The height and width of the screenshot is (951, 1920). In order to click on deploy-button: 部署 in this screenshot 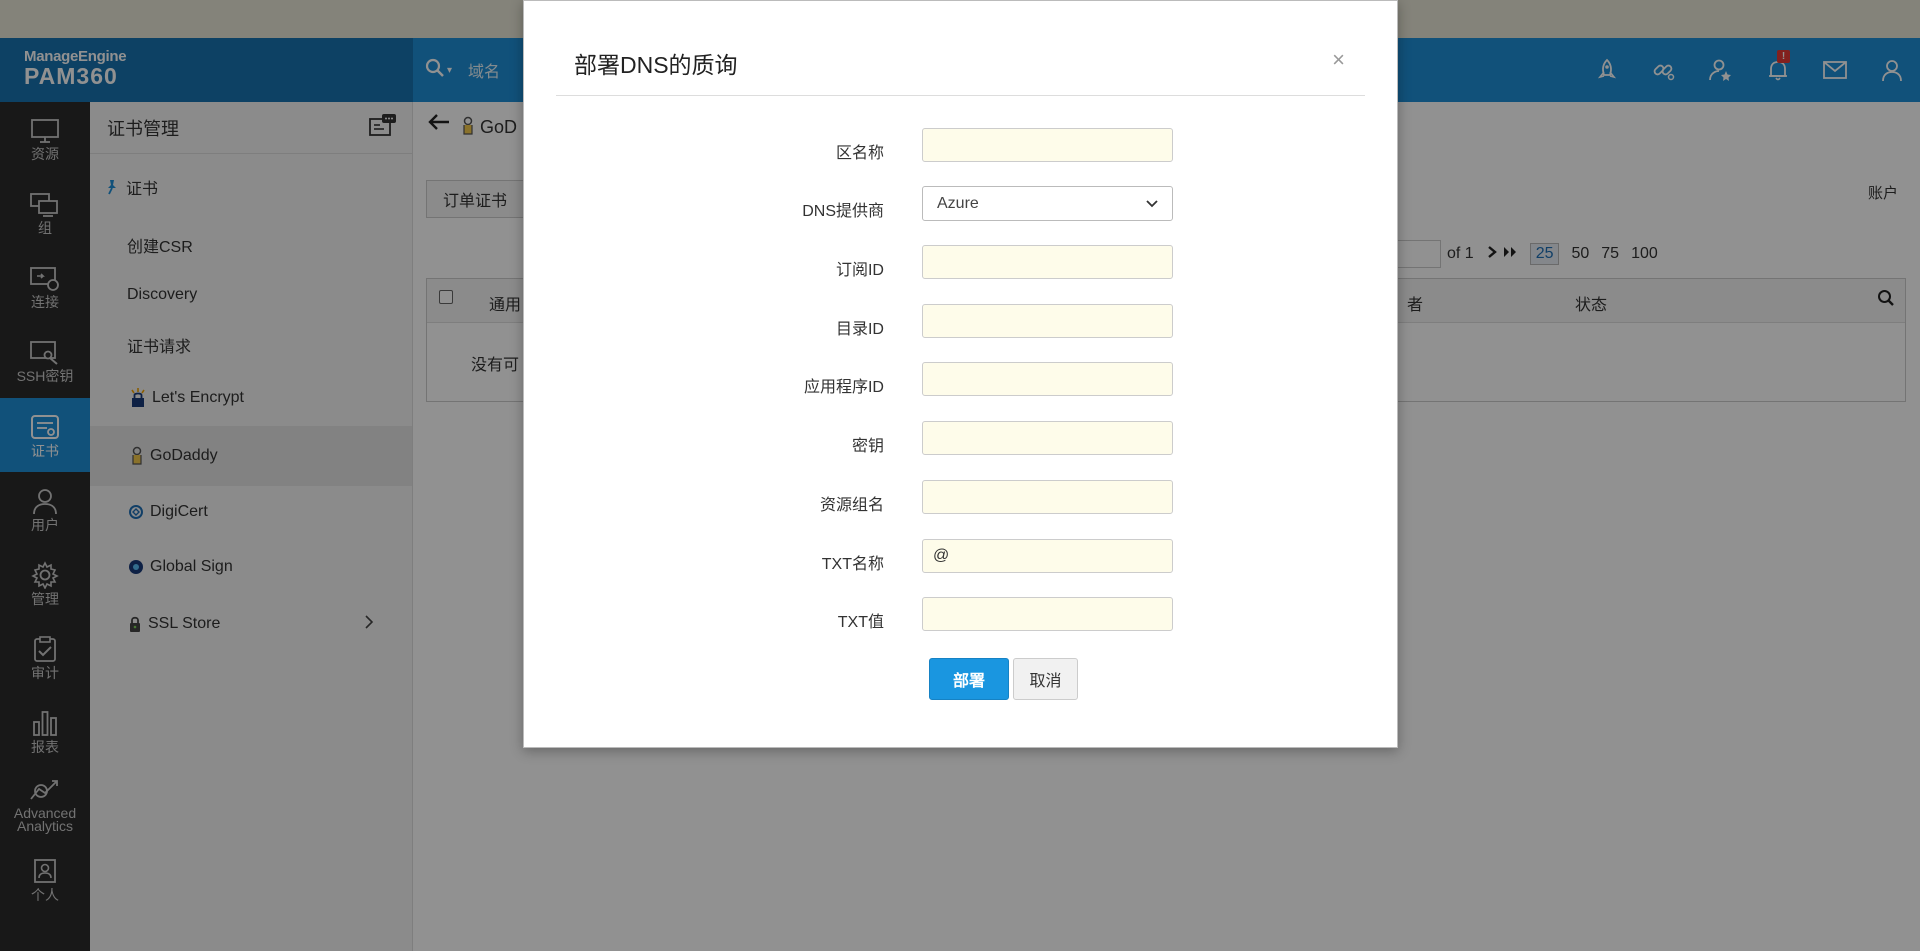, I will do `click(969, 679)`.